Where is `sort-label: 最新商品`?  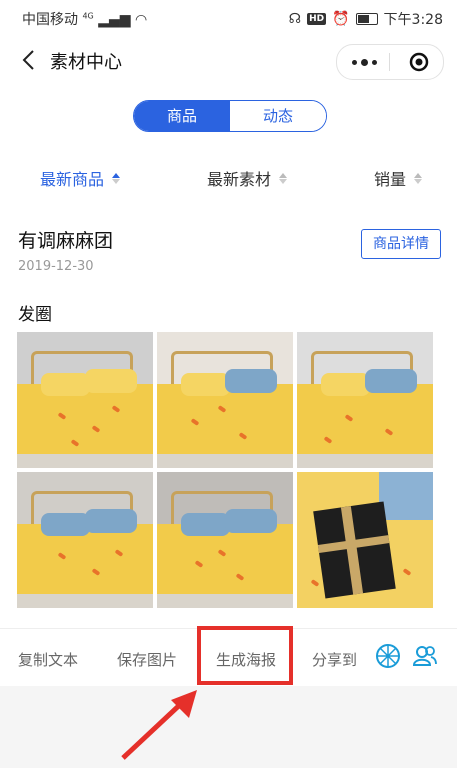 sort-label: 最新商品 is located at coordinates (72, 179).